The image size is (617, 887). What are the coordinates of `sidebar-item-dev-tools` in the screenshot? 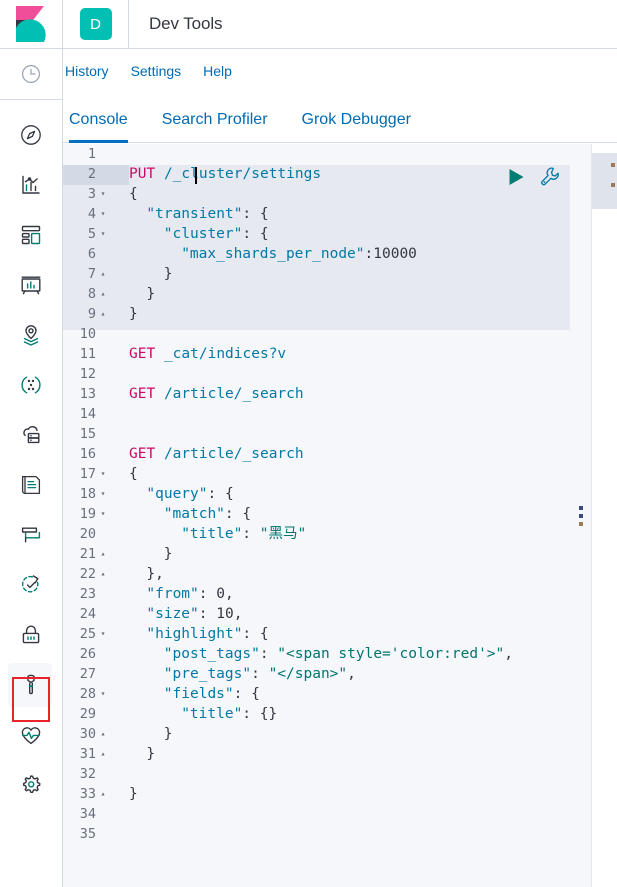 It's located at (31, 685).